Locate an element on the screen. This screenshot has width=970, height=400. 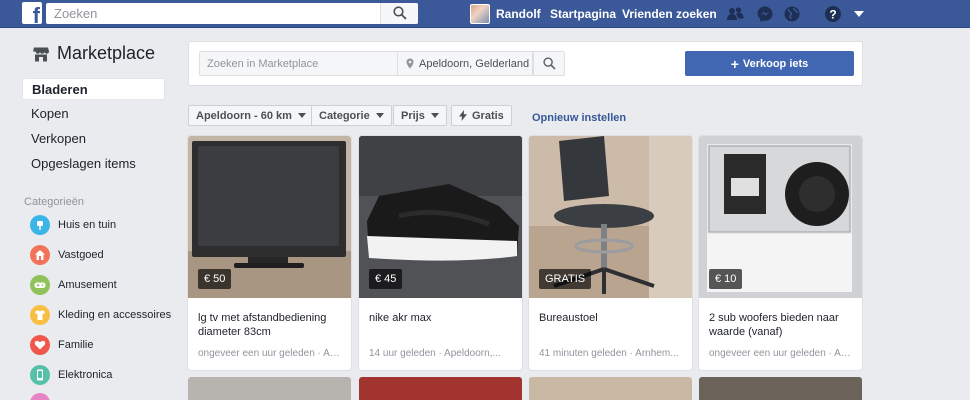
filter-category-label: Categorie is located at coordinates (344, 115).